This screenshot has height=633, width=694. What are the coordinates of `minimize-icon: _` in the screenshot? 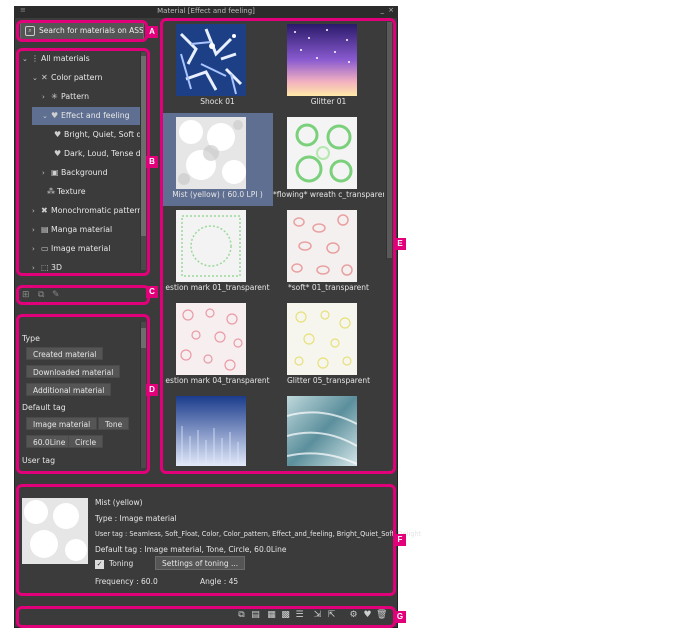 It's located at (383, 10).